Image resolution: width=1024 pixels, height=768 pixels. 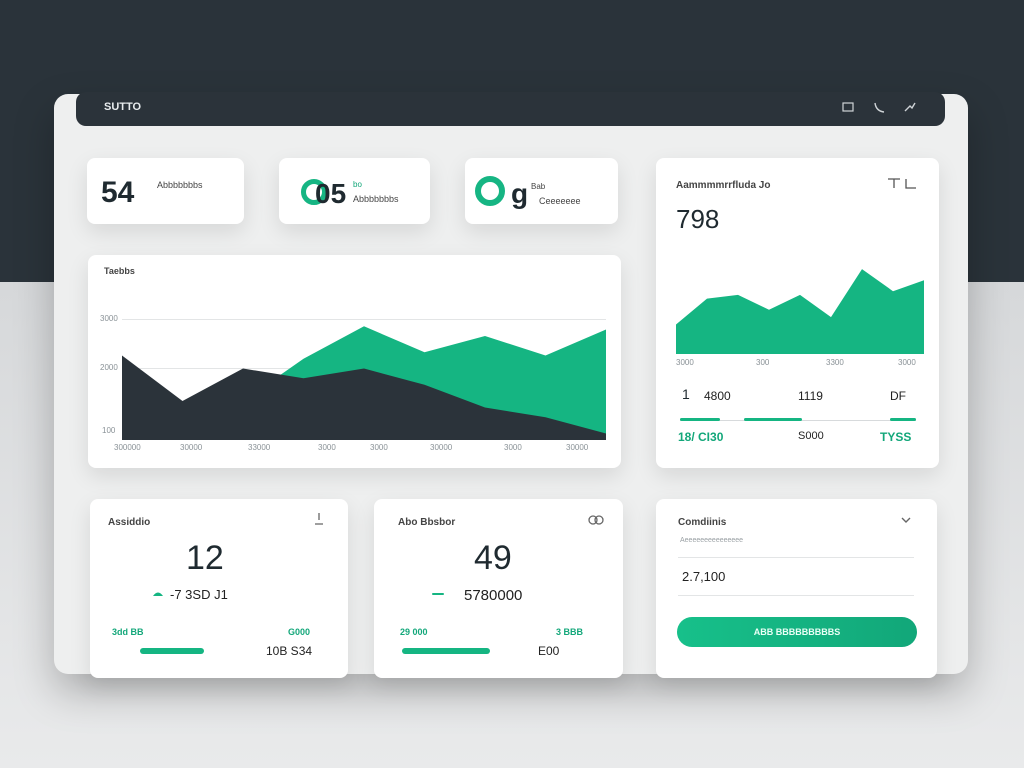 I want to click on card-delta: -7 3SD J1, so click(x=199, y=594).